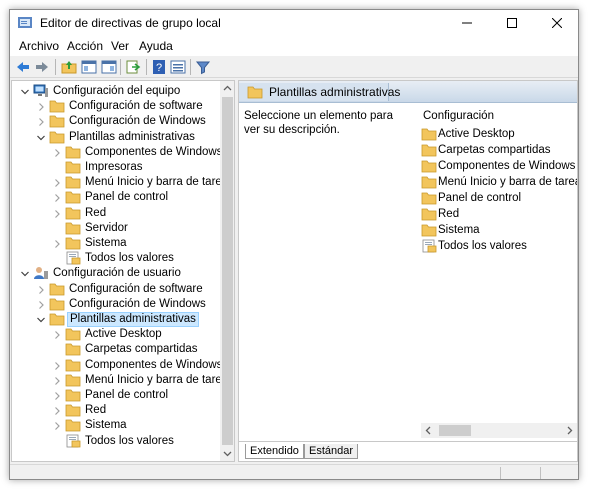 The image size is (589, 489). Describe the element at coordinates (499, 430) in the screenshot. I see `list-horizontal-scrollbar` at that location.